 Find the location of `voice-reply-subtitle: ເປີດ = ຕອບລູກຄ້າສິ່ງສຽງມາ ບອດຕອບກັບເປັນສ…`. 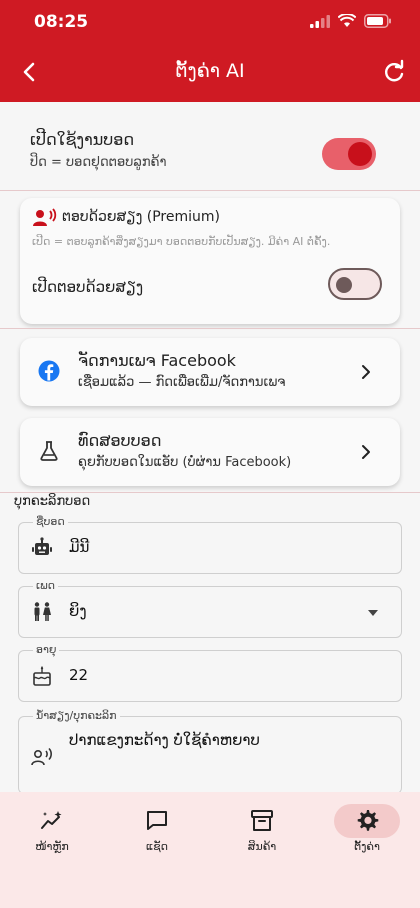

voice-reply-subtitle: ເປີດ = ຕອບລູກຄ້າສິ່ງສຽງມາ ບອດຕອບກັບເປັນສ… is located at coordinates (181, 241).